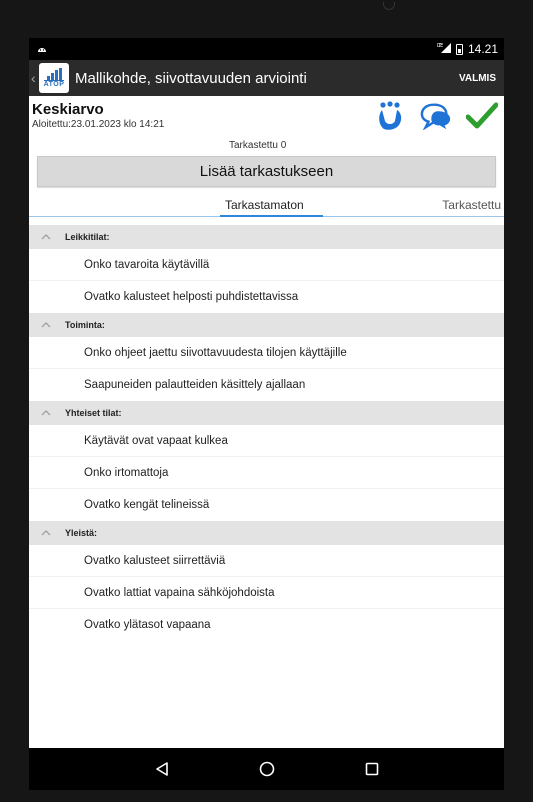  What do you see at coordinates (266, 171) in the screenshot?
I see `add-to-inspection-button: Lisää tarkastukseen` at bounding box center [266, 171].